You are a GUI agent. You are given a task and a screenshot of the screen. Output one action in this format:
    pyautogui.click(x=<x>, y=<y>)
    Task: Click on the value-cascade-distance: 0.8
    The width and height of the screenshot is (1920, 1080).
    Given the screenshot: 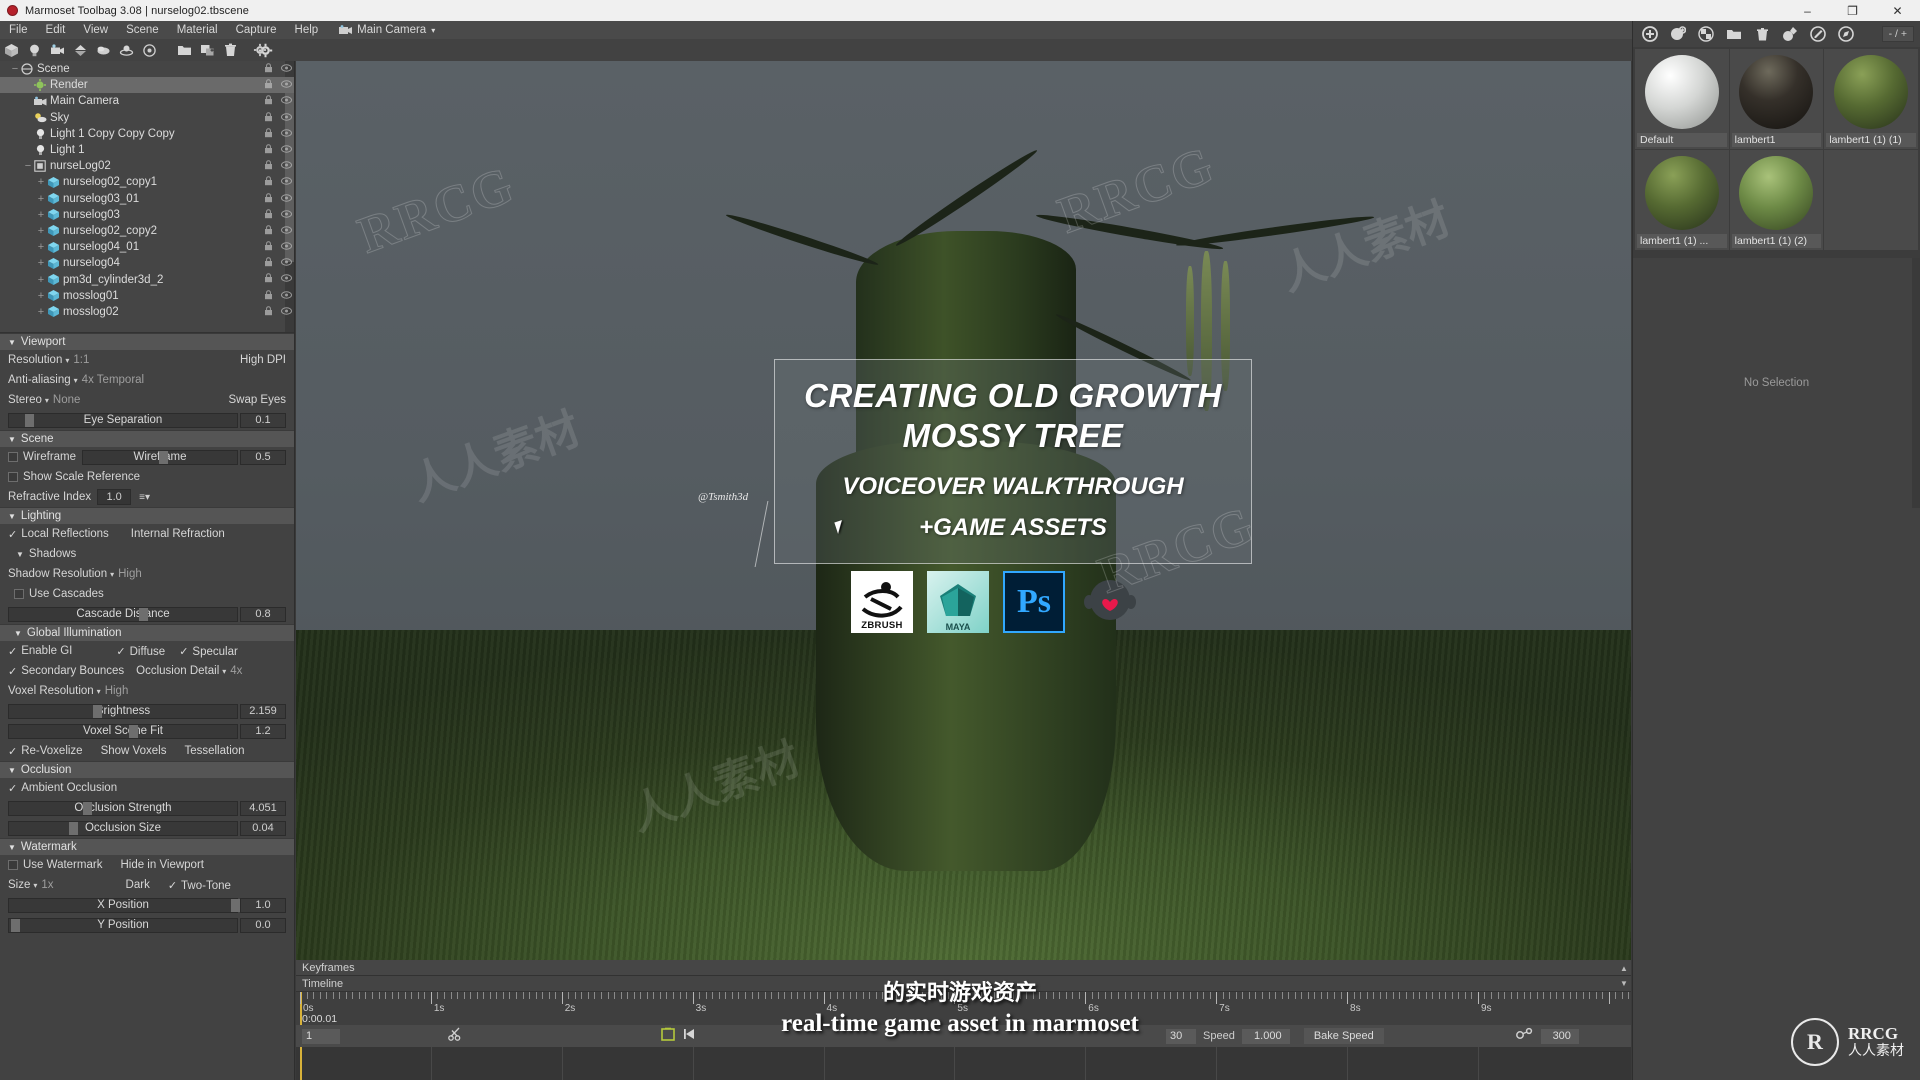 What is the action you would take?
    pyautogui.click(x=263, y=614)
    